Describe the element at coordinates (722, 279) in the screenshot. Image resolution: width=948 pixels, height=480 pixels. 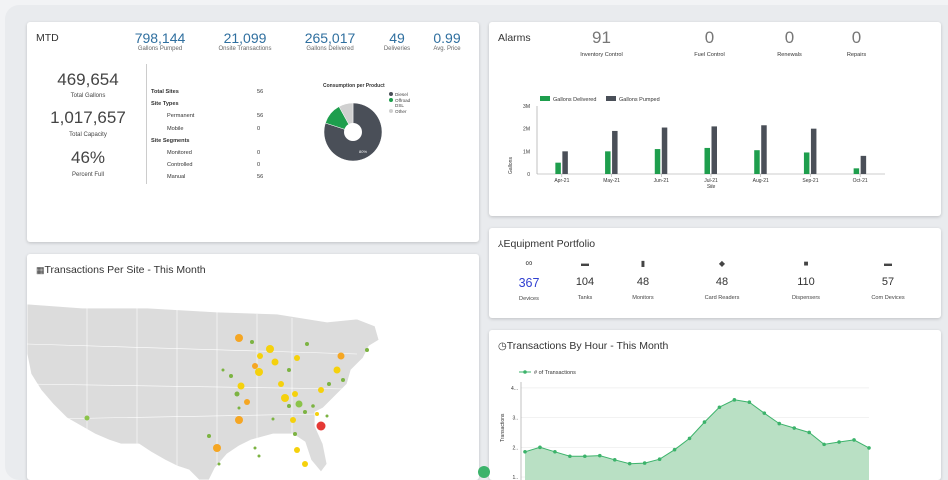
I see `equipment-card-readers: ◆ 48 Card Readers` at that location.